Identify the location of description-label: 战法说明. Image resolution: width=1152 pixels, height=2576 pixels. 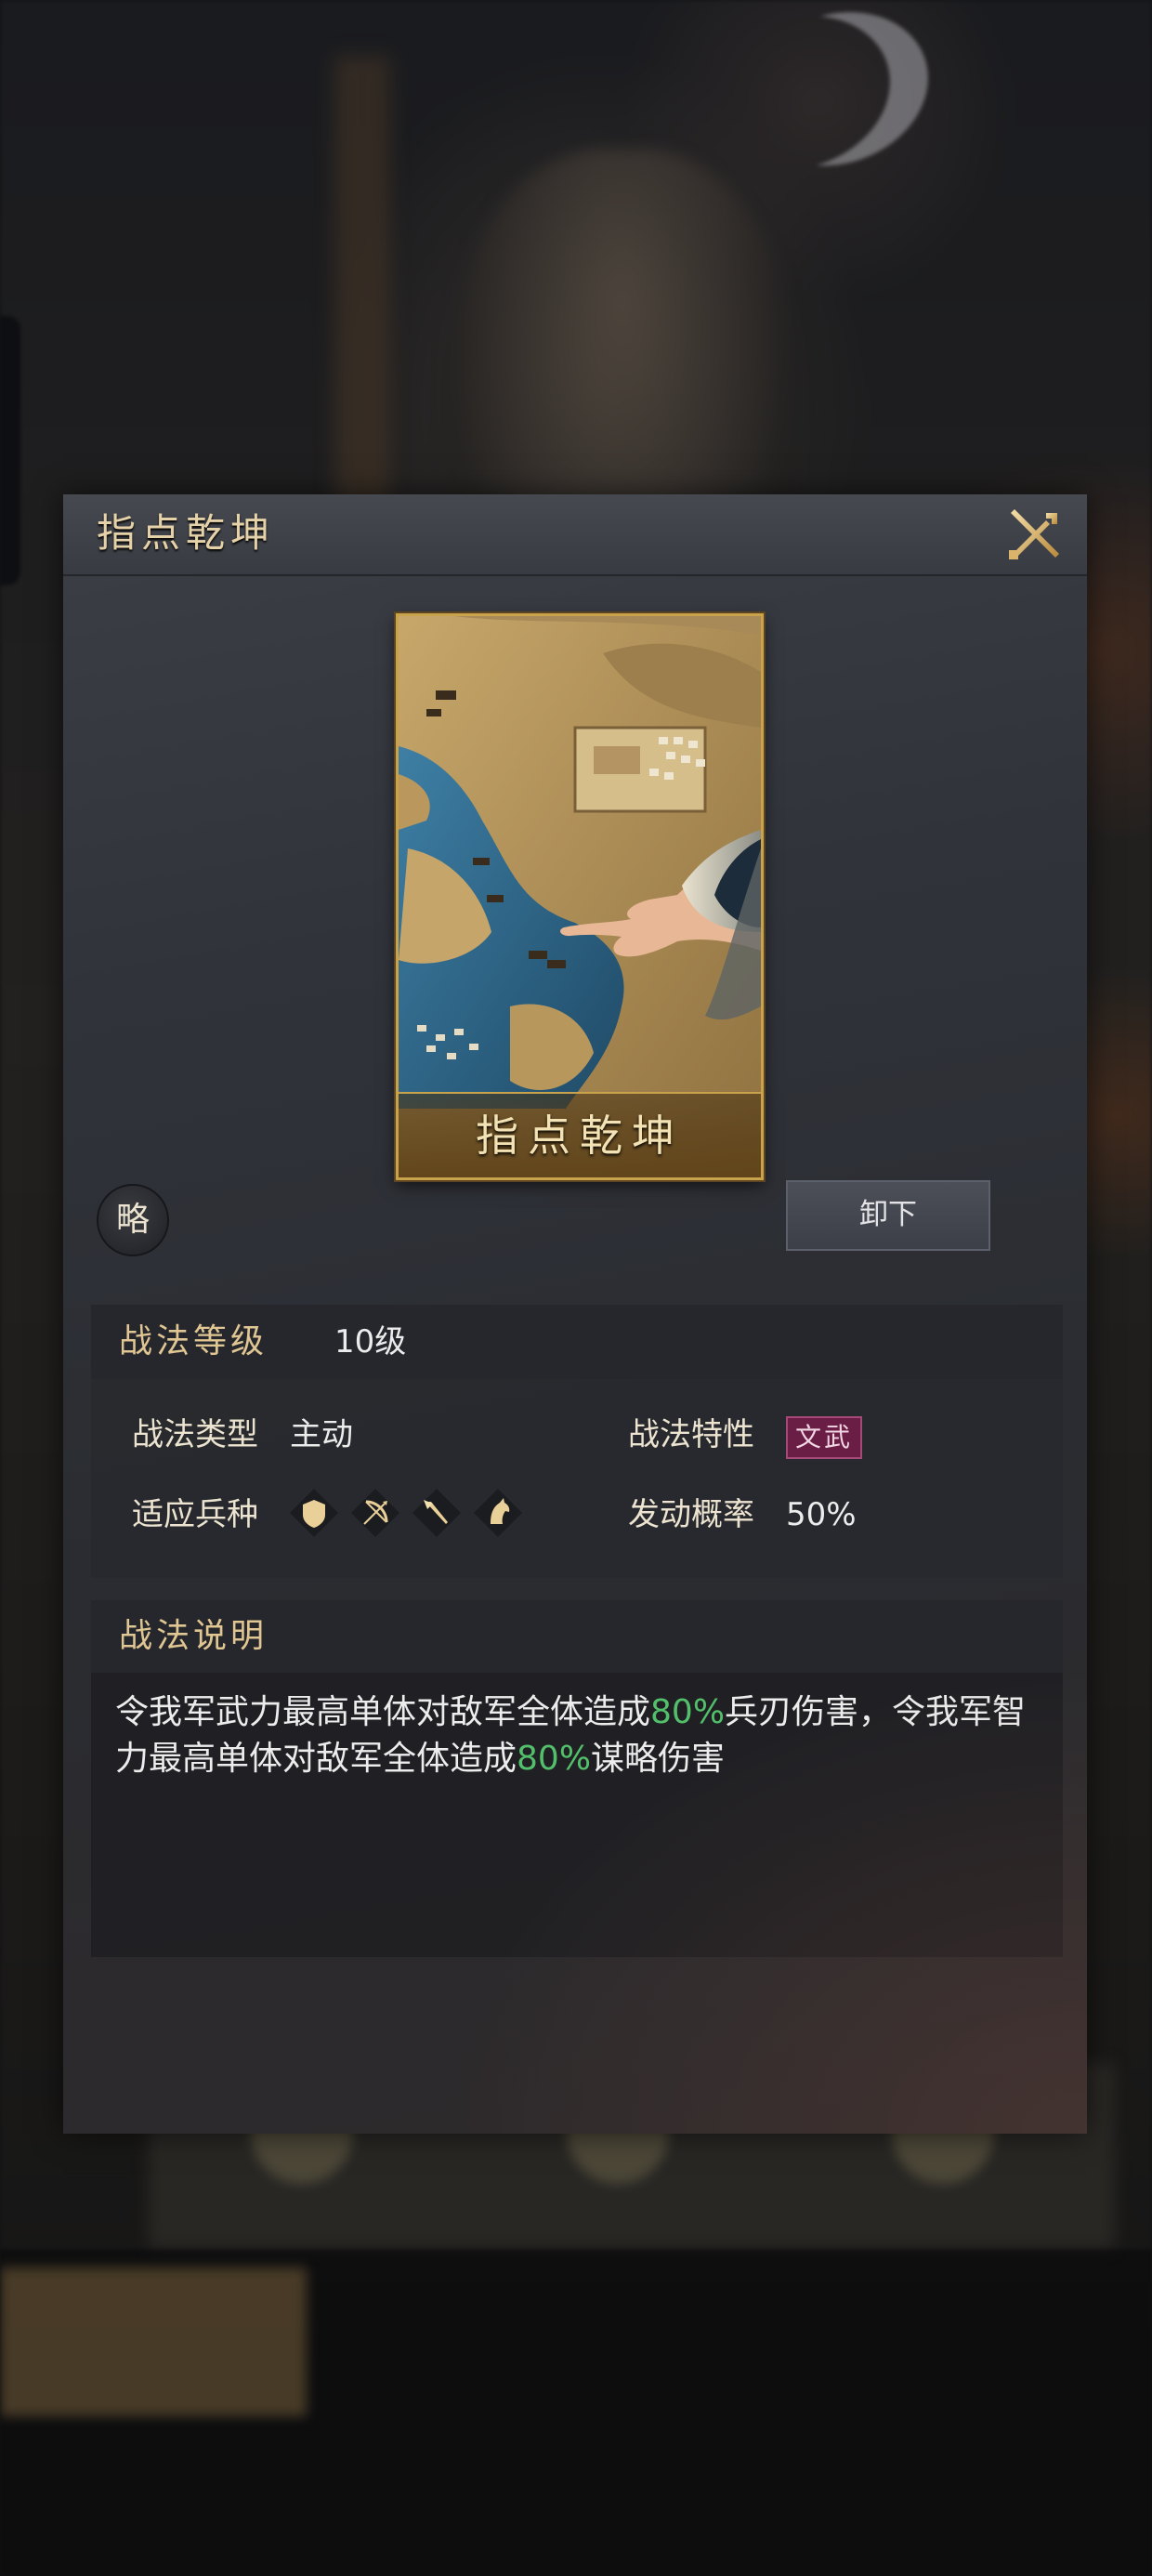
(193, 1636).